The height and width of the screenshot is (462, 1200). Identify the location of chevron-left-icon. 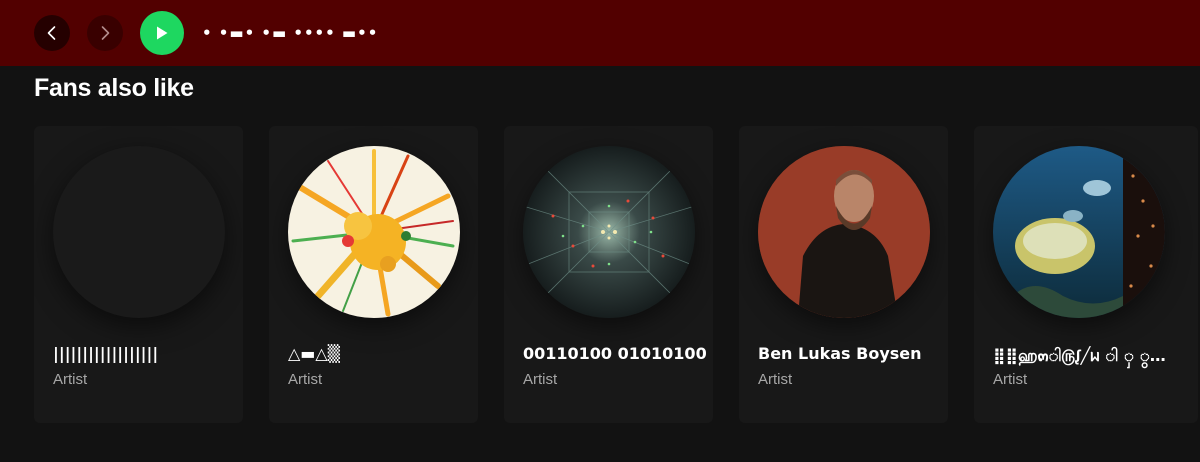
(51, 33).